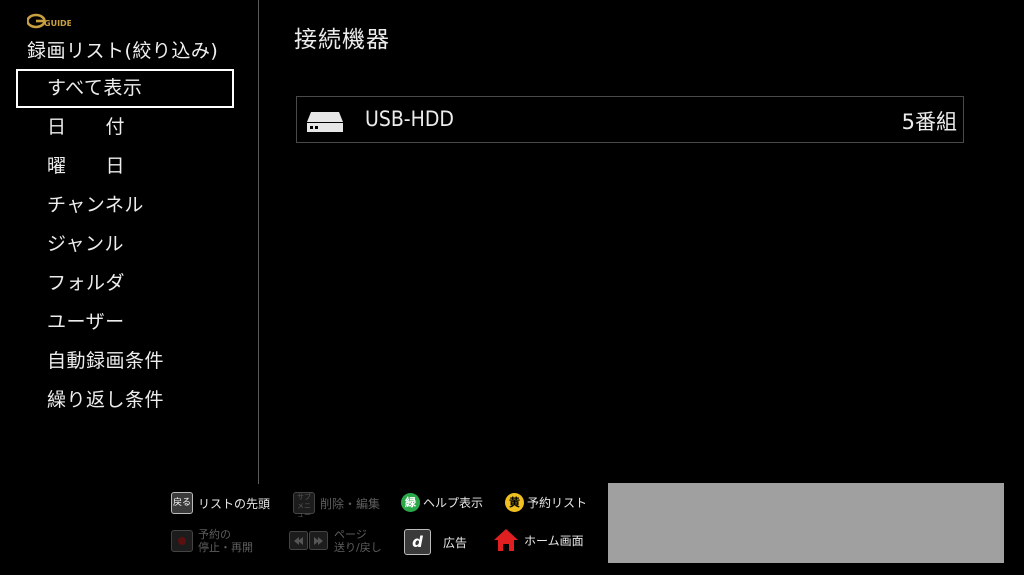 The image size is (1024, 575). Describe the element at coordinates (630, 119) in the screenshot. I see `device-row-usb-hdd: USB-HDD 5番組` at that location.